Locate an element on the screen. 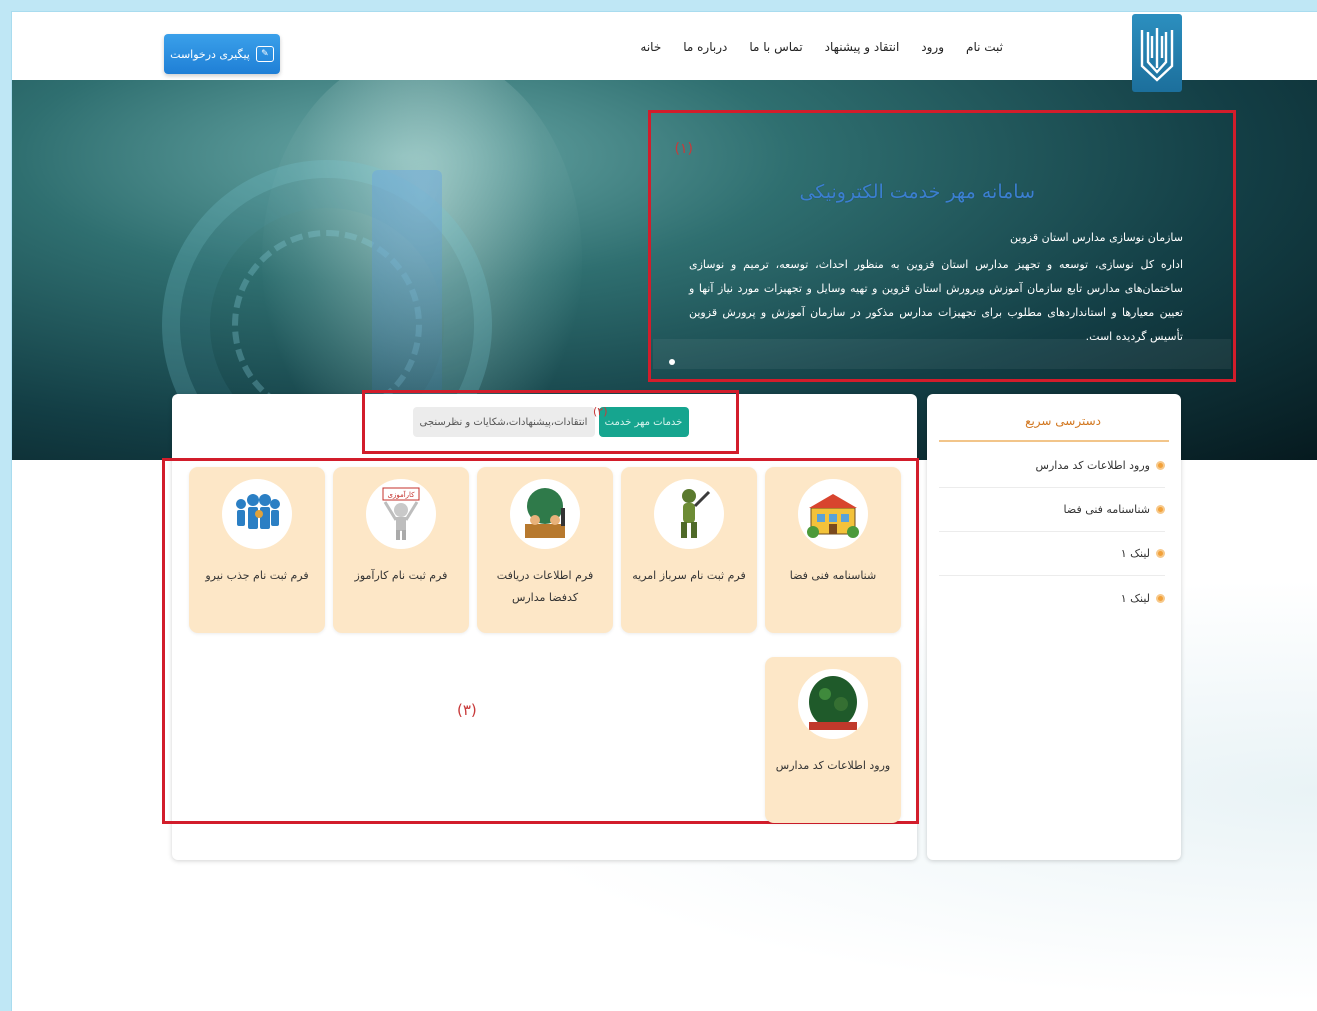 The width and height of the screenshot is (1317, 1011). document-edit-icon: ✎ is located at coordinates (264, 54).